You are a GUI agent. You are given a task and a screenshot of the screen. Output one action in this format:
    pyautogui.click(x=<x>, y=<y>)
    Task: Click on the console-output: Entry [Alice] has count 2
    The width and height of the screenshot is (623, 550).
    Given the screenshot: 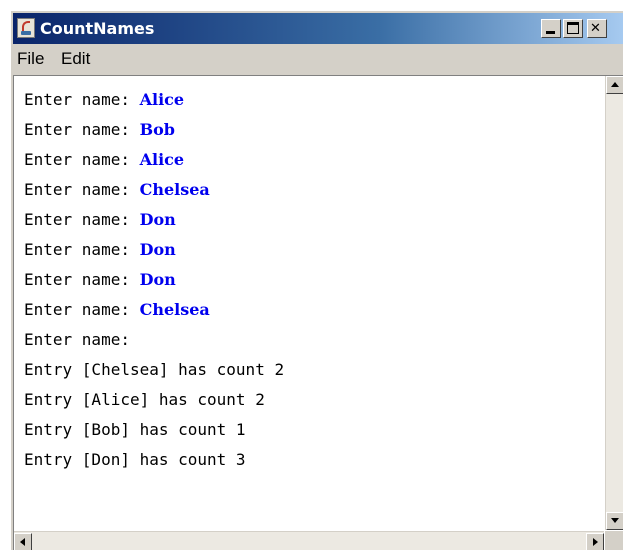 What is the action you would take?
    pyautogui.click(x=144, y=399)
    